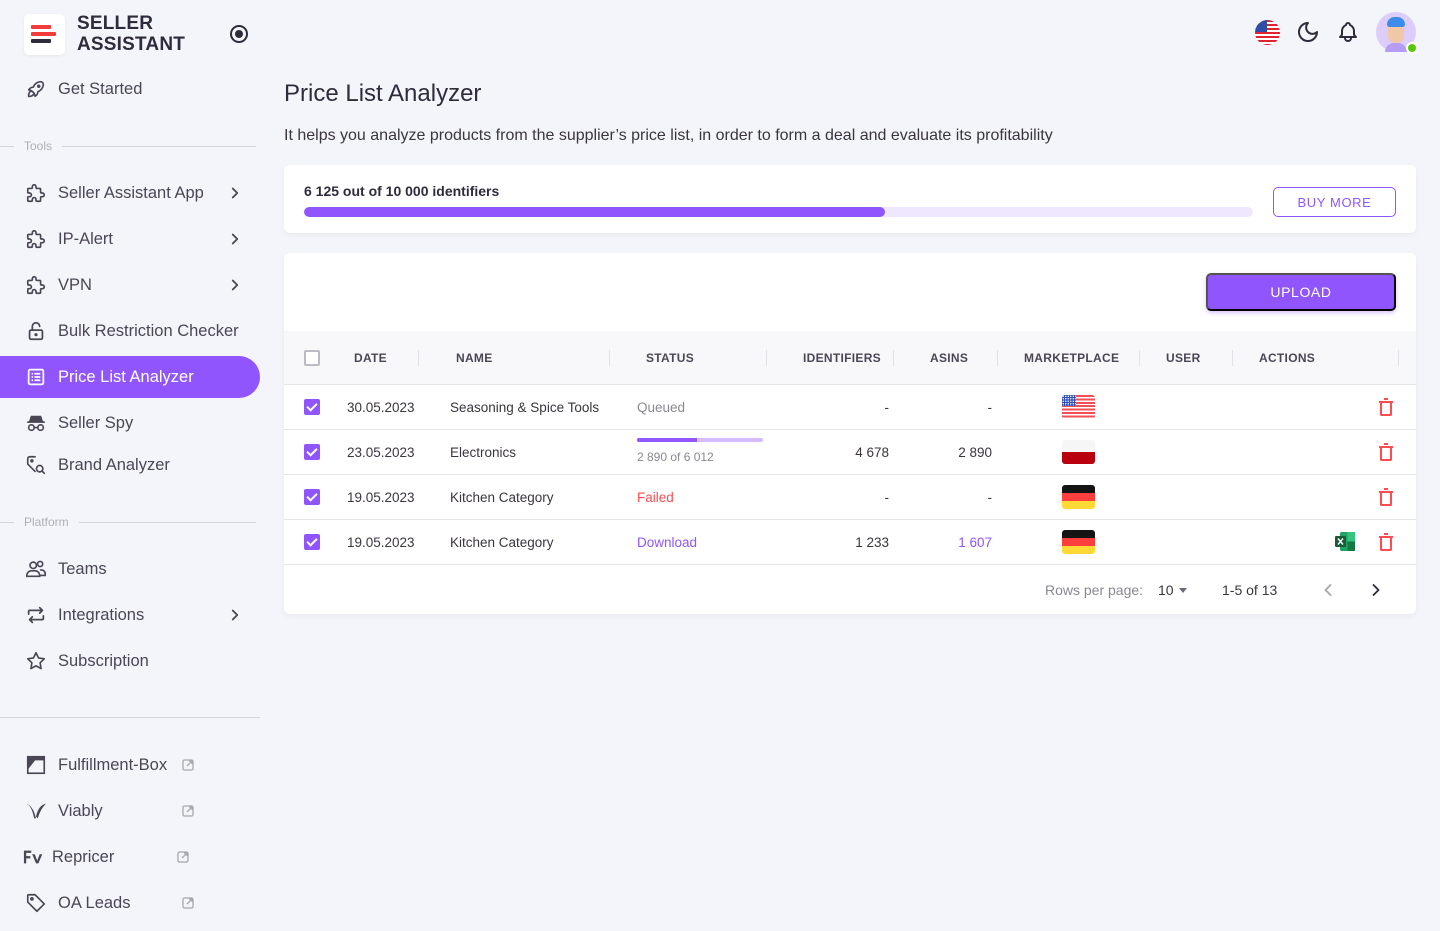 The image size is (1440, 931). I want to click on brand-line-2: ASSISTANT, so click(131, 44).